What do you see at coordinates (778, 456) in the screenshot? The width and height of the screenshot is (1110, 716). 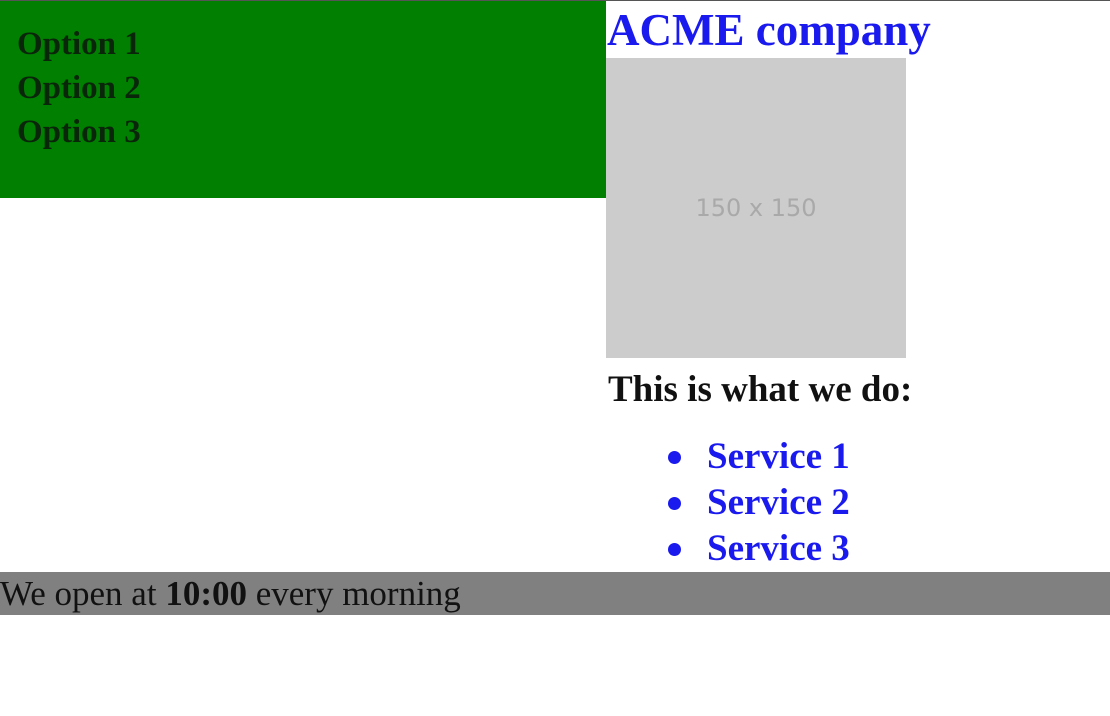 I see `service-link-1: Service 1` at bounding box center [778, 456].